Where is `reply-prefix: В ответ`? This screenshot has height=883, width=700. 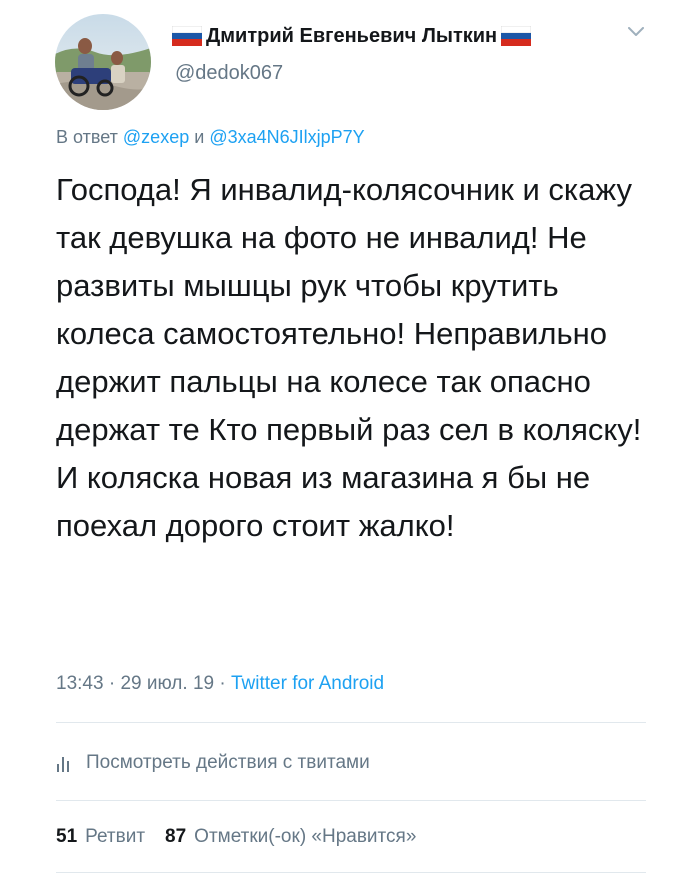 reply-prefix: В ответ is located at coordinates (87, 137).